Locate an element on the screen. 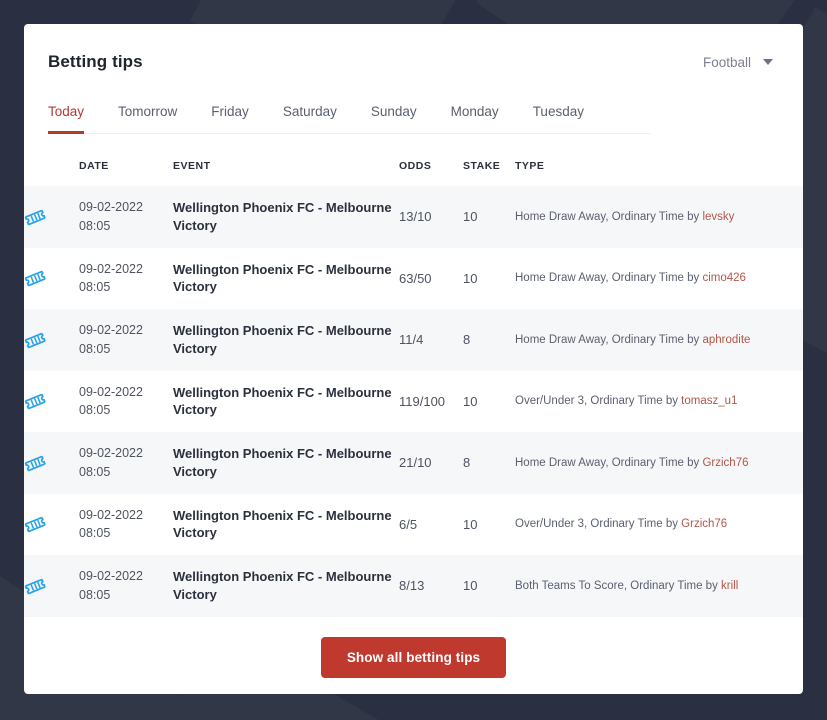 Image resolution: width=827 pixels, height=720 pixels. cell-type: Over/Under 3, Ordinary Time by tomasz_u1 is located at coordinates (659, 402).